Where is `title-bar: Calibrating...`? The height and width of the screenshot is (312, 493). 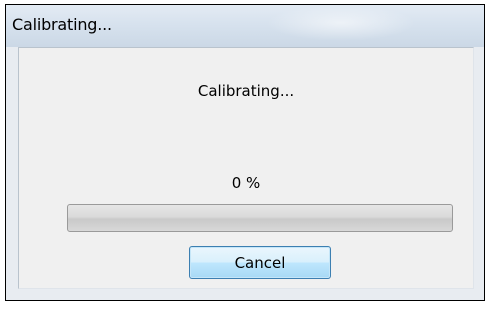
title-bar: Calibrating... is located at coordinates (245, 26).